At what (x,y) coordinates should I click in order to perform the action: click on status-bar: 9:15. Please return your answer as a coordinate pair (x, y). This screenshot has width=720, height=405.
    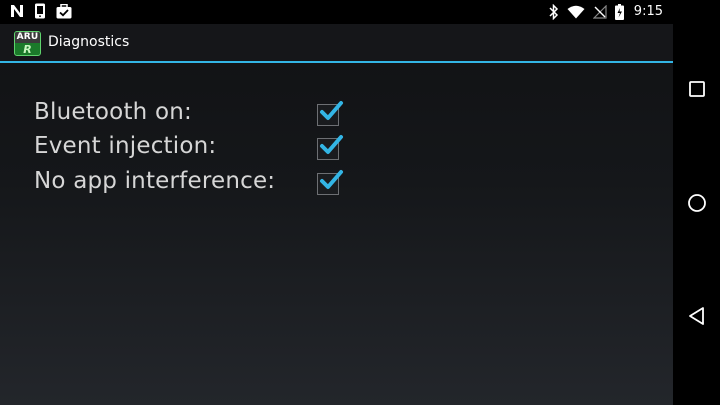
    Looking at the image, I should click on (336, 12).